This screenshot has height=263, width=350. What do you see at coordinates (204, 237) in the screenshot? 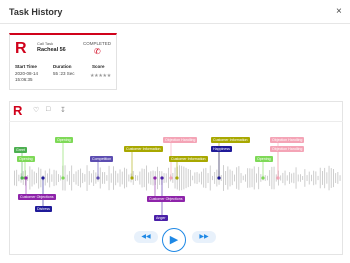
I see `forward-button: ▶▶` at bounding box center [204, 237].